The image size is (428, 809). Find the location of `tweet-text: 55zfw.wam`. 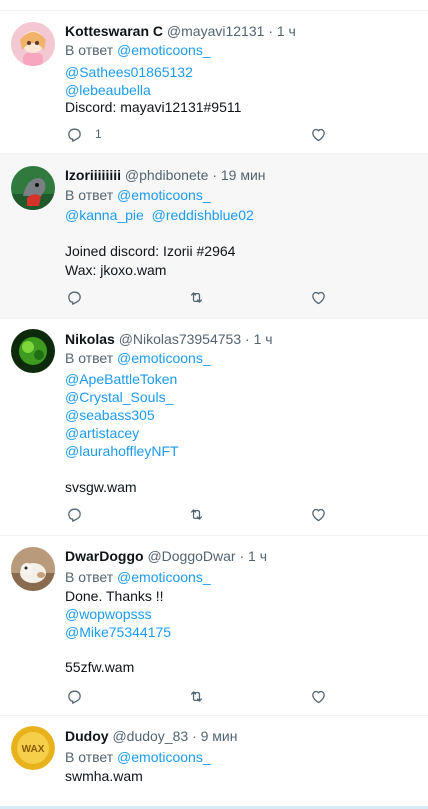

tweet-text: 55zfw.wam is located at coordinates (100, 667).